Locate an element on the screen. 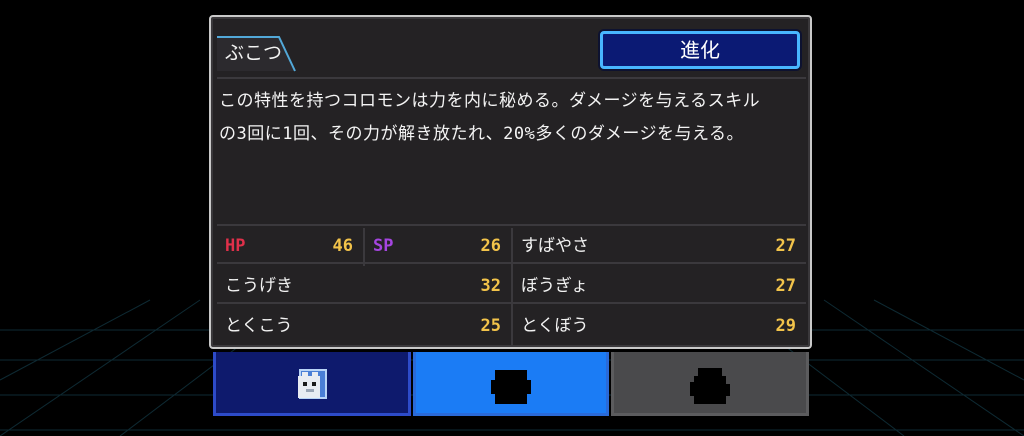 This screenshot has height=436, width=1024. stat-speed-label: すばやさ is located at coordinates (555, 246).